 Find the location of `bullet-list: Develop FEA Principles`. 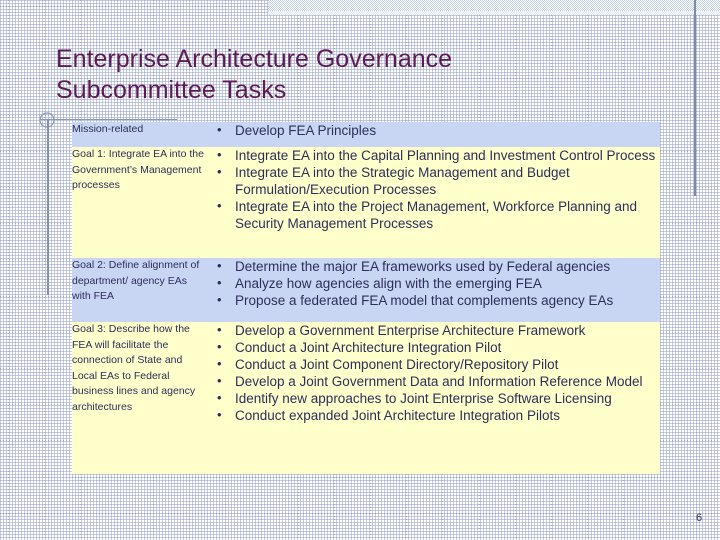

bullet-list: Develop FEA Principles is located at coordinates (433, 130).